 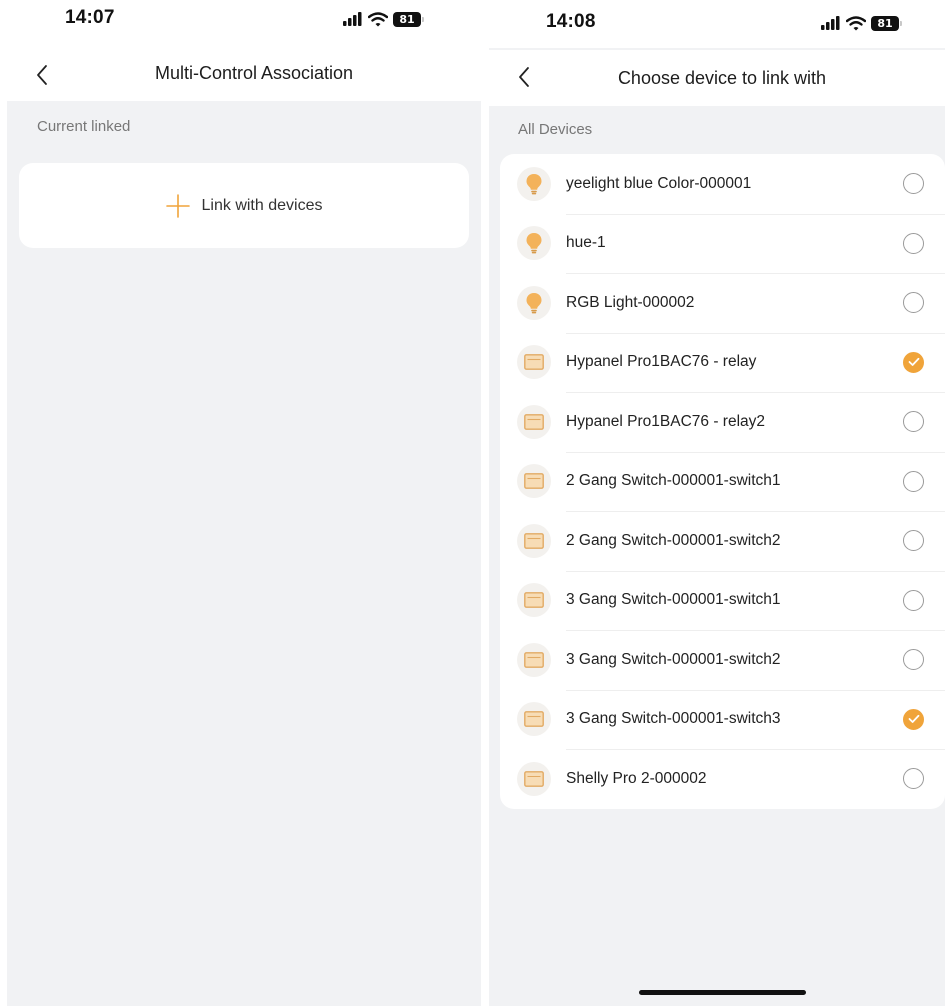 I want to click on device-row: 2 Gang Switch-000001-switch2, so click(x=722, y=541).